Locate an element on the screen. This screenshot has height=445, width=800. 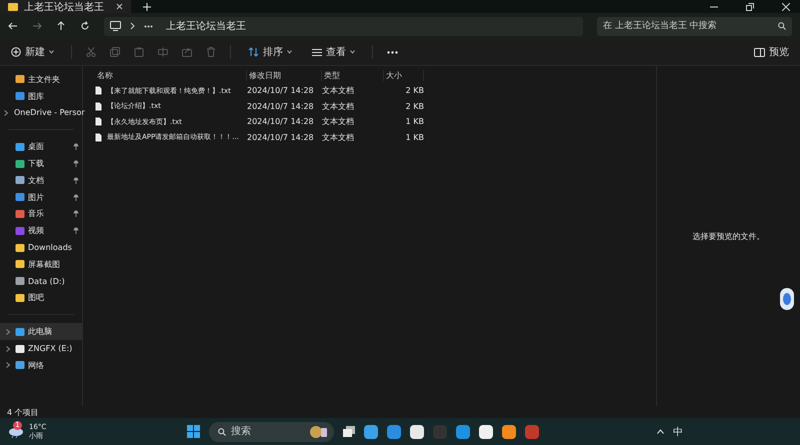
column-header: 类型 is located at coordinates (353, 75).